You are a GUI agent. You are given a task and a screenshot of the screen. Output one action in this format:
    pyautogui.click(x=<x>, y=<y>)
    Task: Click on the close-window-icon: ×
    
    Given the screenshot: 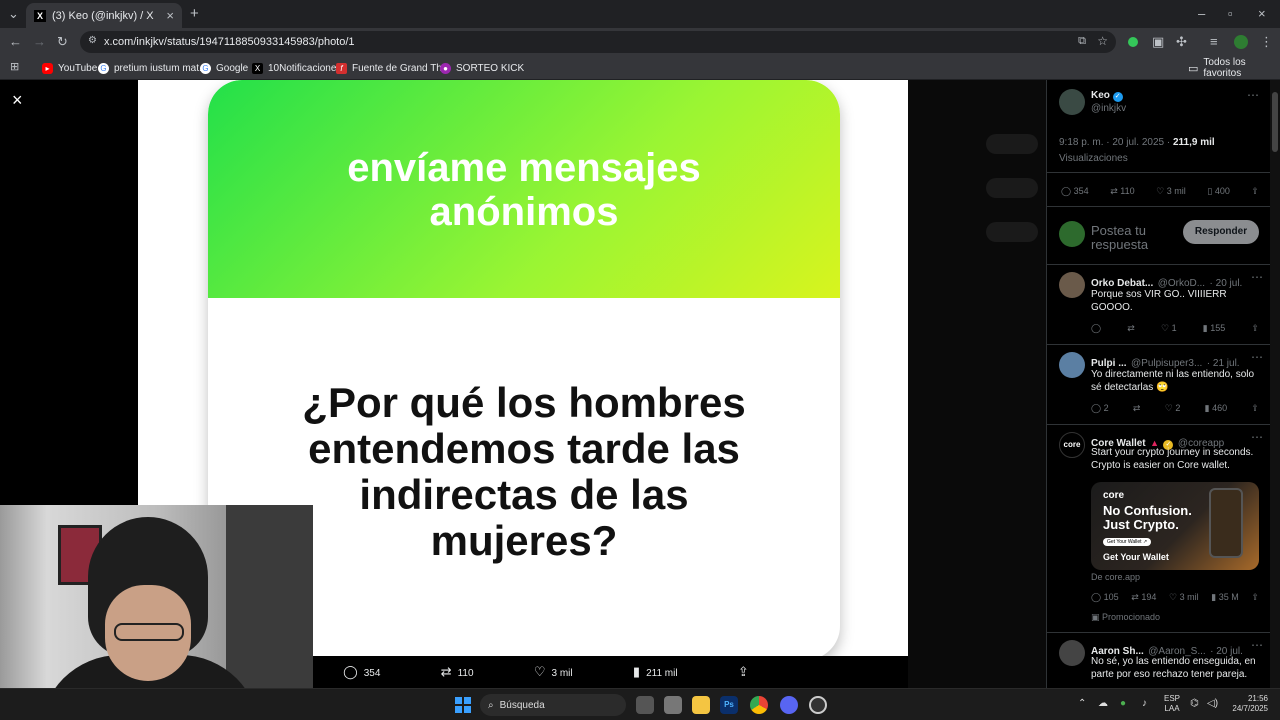 What is the action you would take?
    pyautogui.click(x=1262, y=14)
    